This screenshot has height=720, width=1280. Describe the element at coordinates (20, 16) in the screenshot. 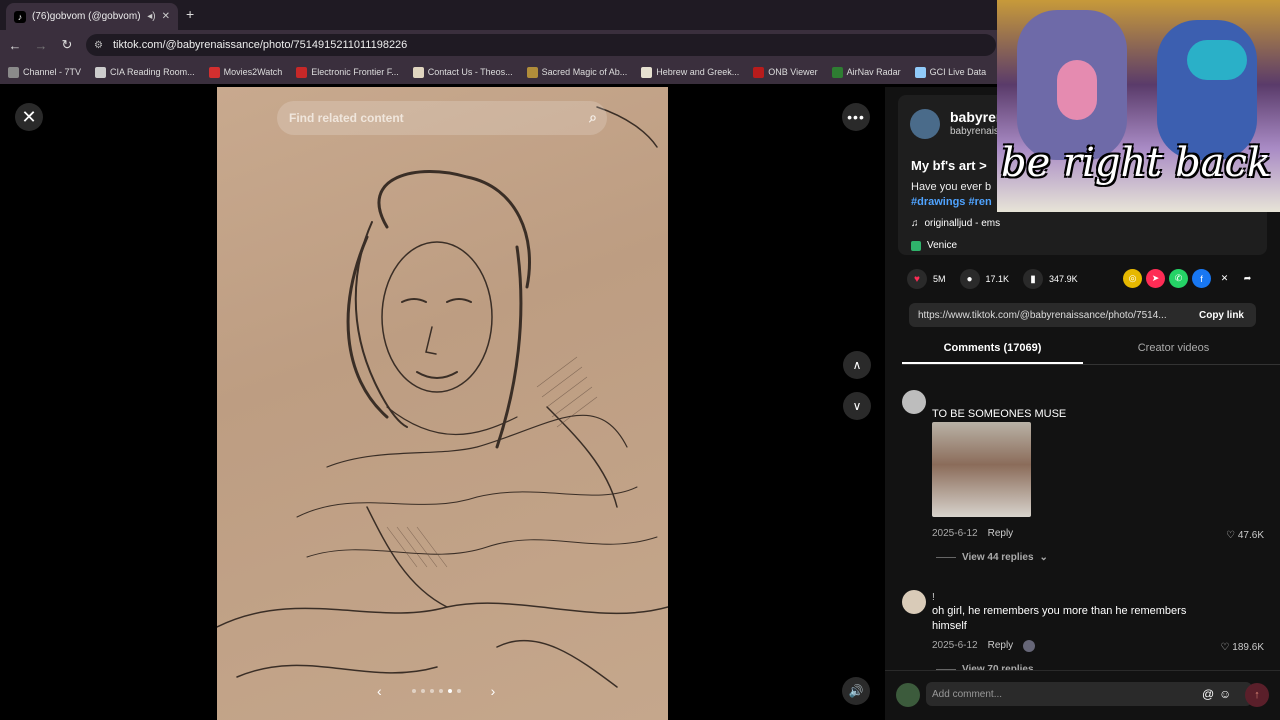

I see `tiktok-icon: ♪` at that location.